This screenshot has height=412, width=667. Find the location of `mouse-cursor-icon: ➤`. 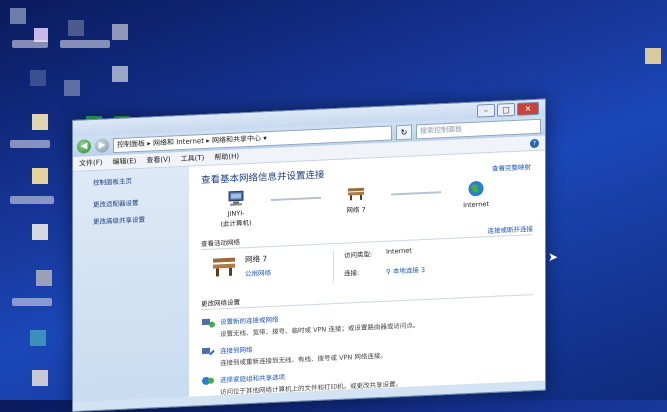

mouse-cursor-icon: ➤ is located at coordinates (553, 257).